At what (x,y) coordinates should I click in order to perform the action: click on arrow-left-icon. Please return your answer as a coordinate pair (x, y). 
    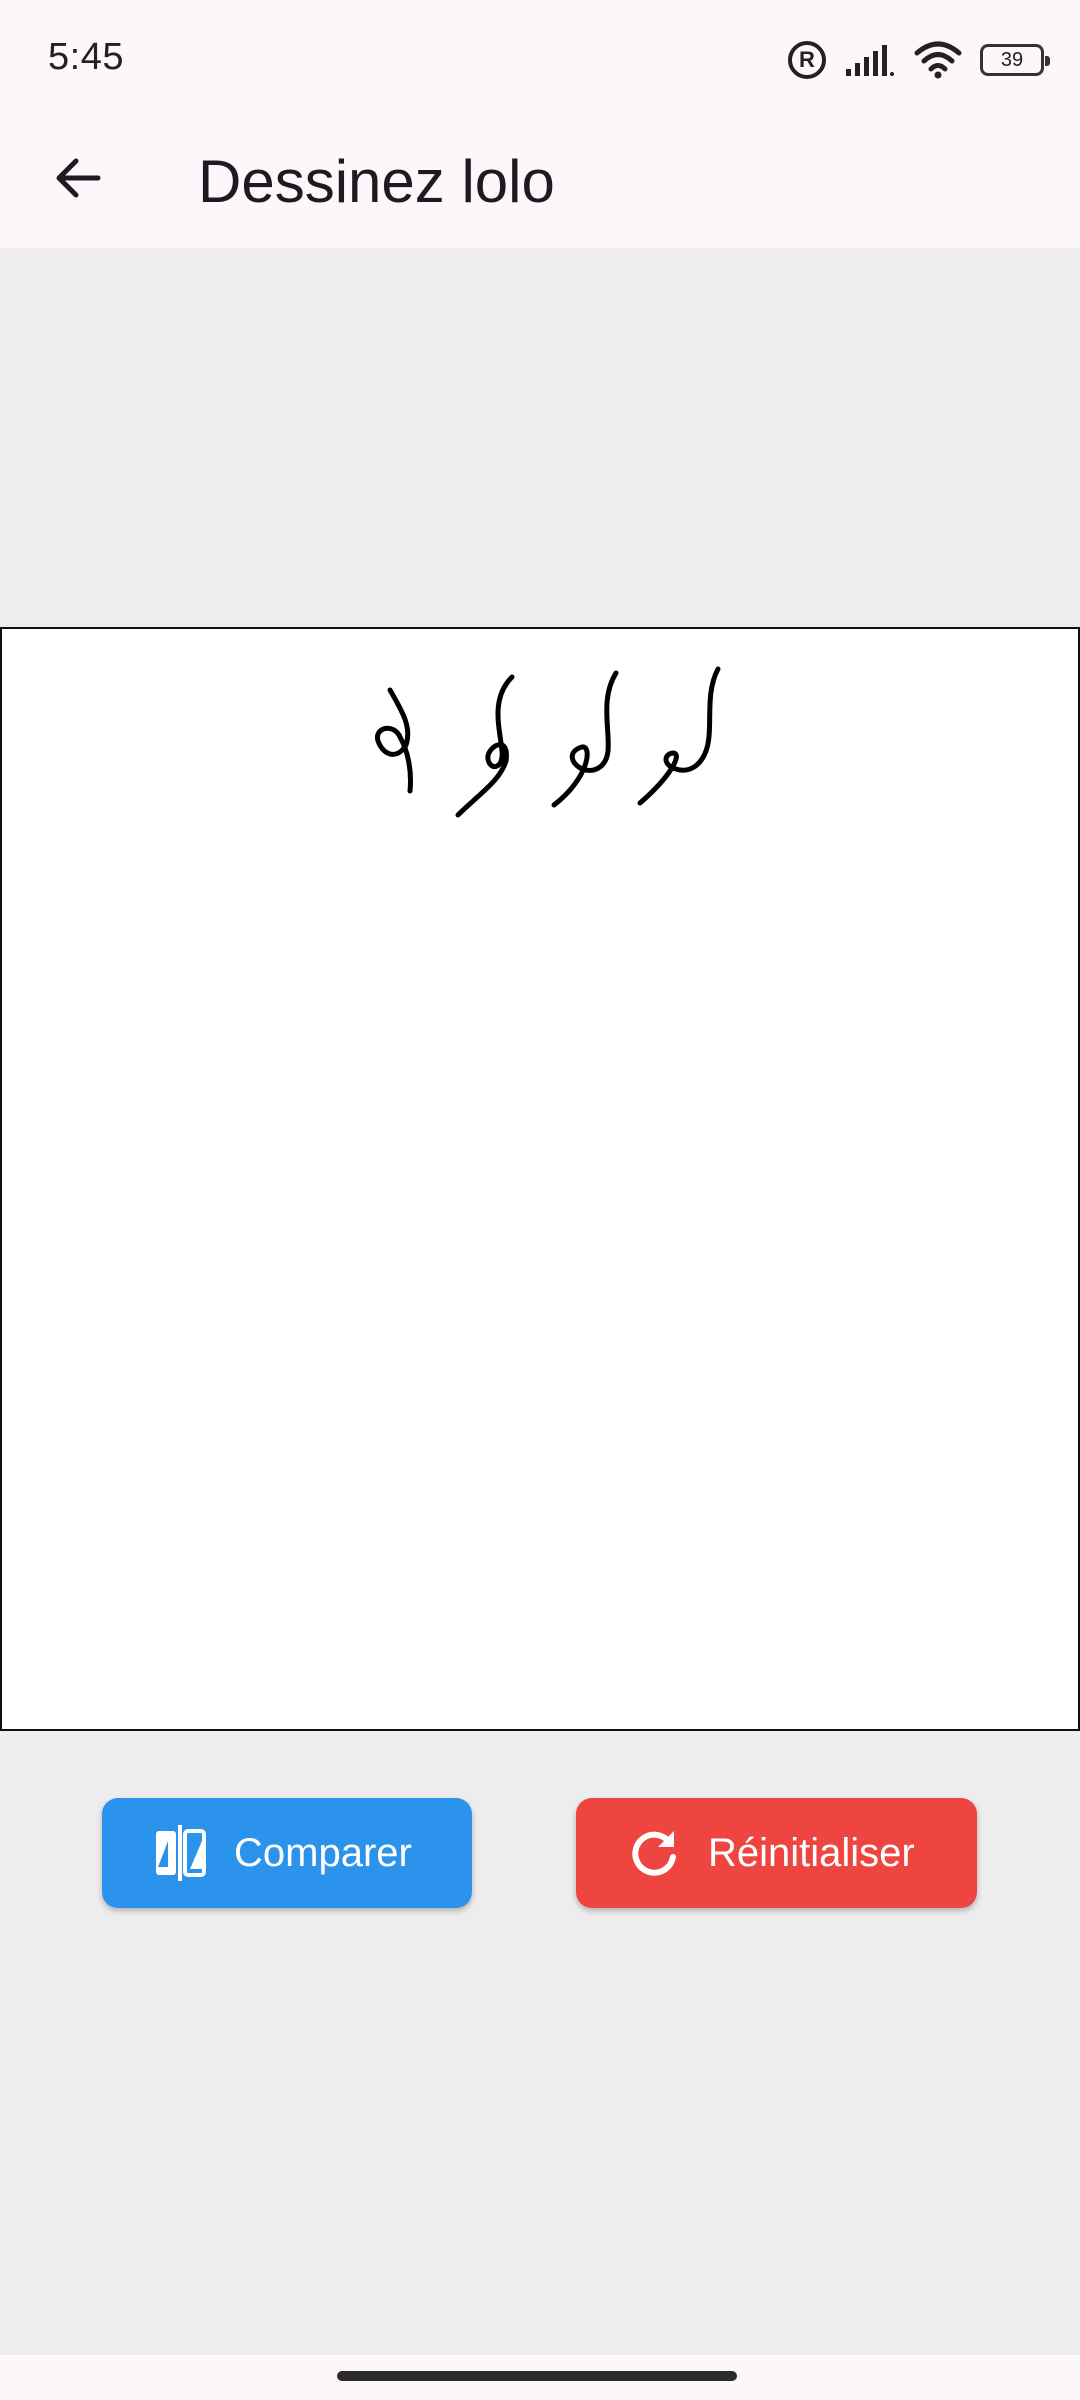
    Looking at the image, I should click on (78, 178).